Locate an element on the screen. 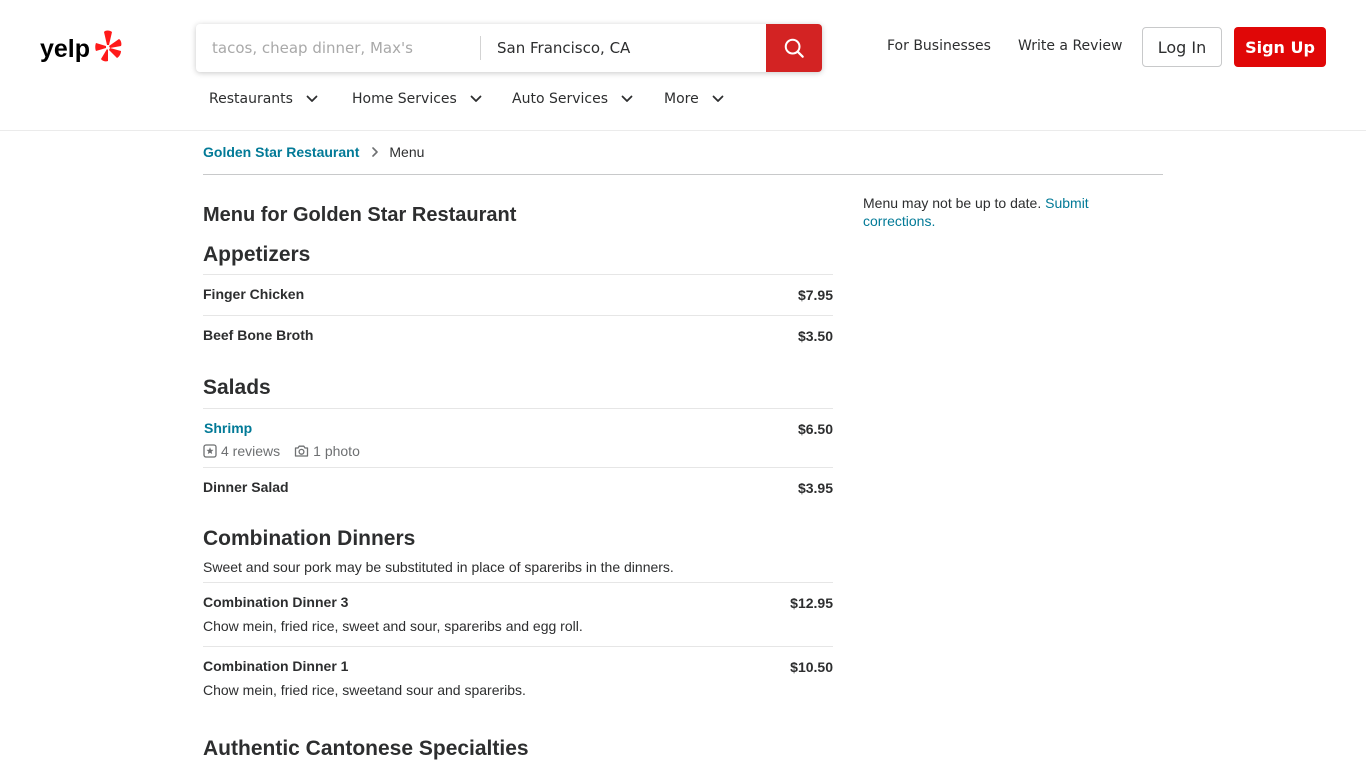  svg-text: yelp is located at coordinates (65, 49).